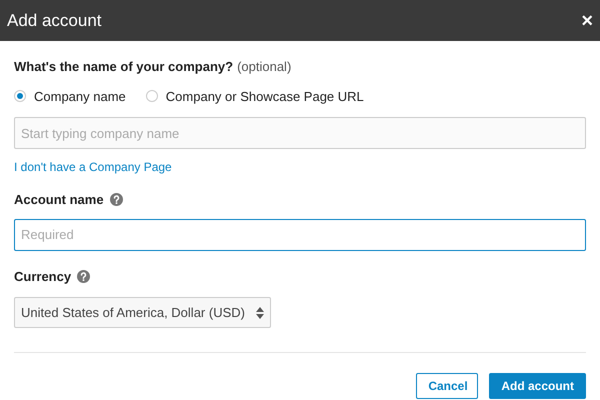  Describe the element at coordinates (124, 67) in the screenshot. I see `question-label: What's the name of your company?` at that location.